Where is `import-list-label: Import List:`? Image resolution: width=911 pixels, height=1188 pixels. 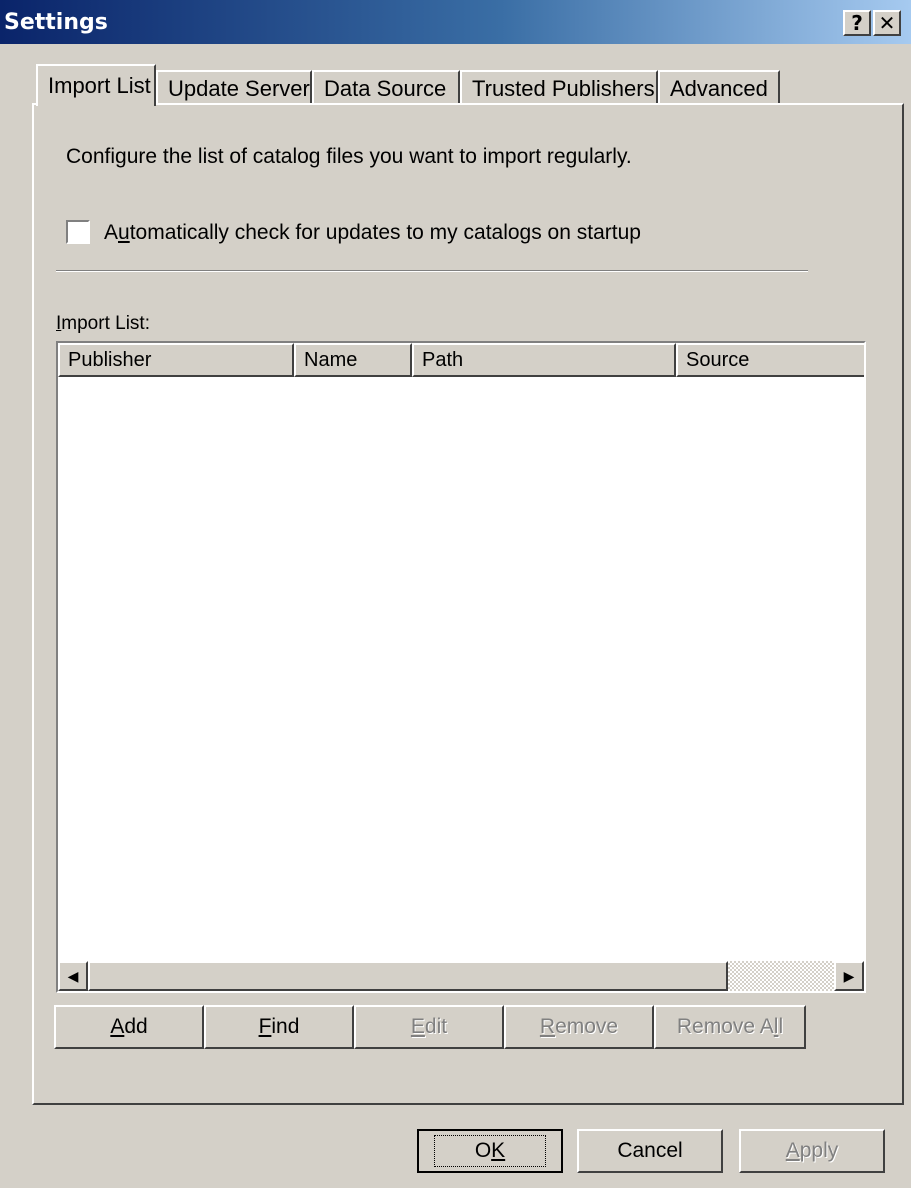 import-list-label: Import List: is located at coordinates (103, 323).